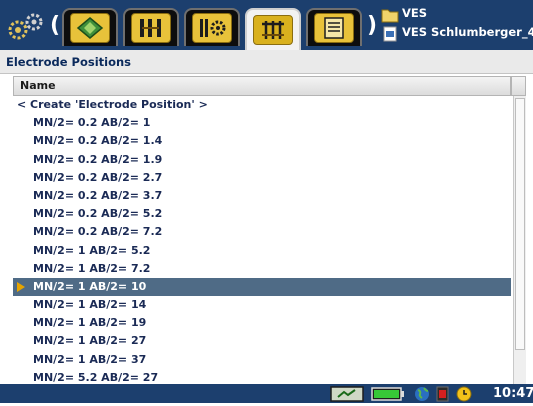  What do you see at coordinates (98, 159) in the screenshot?
I see `list-item-label: MN/2= 0.2 AB/2= 1.9` at bounding box center [98, 159].